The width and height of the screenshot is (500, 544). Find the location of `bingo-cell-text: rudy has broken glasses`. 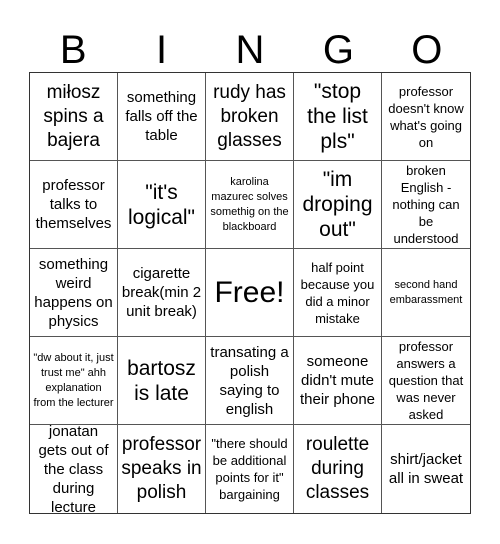

bingo-cell-text: rudy has broken glasses is located at coordinates (249, 116).